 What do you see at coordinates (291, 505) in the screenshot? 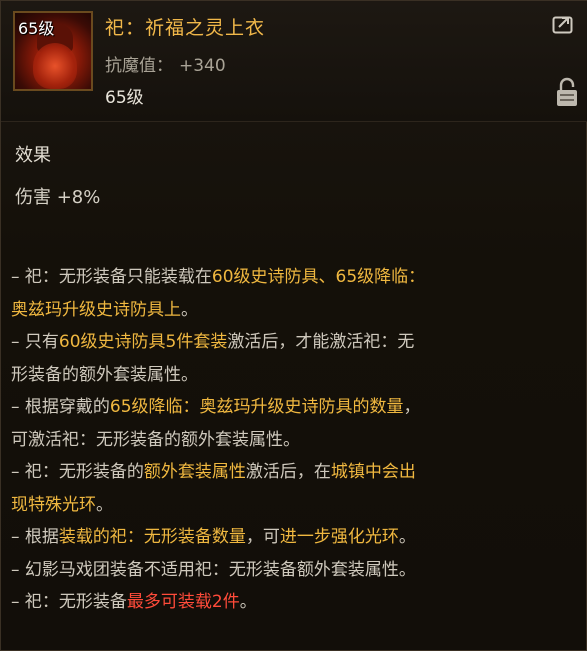
I see `description-line: 现特殊光环。` at bounding box center [291, 505].